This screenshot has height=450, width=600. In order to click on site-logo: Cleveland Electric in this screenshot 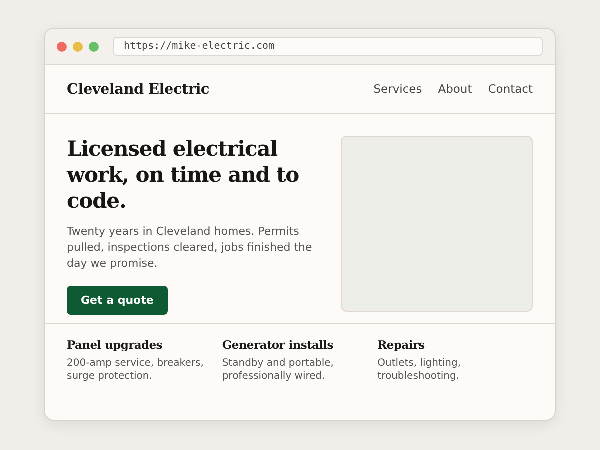, I will do `click(138, 89)`.